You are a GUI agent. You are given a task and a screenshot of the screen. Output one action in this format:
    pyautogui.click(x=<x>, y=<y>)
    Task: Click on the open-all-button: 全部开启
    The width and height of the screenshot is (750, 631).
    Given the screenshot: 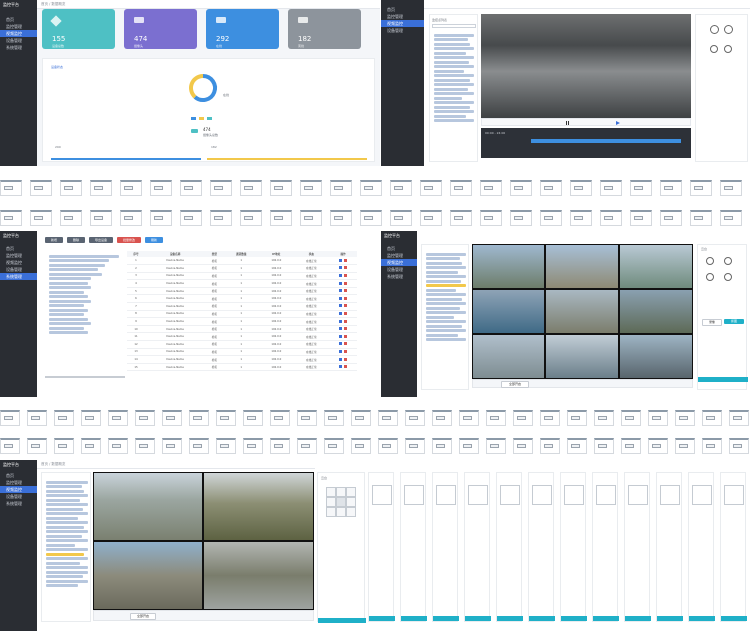 What is the action you would take?
    pyautogui.click(x=515, y=384)
    